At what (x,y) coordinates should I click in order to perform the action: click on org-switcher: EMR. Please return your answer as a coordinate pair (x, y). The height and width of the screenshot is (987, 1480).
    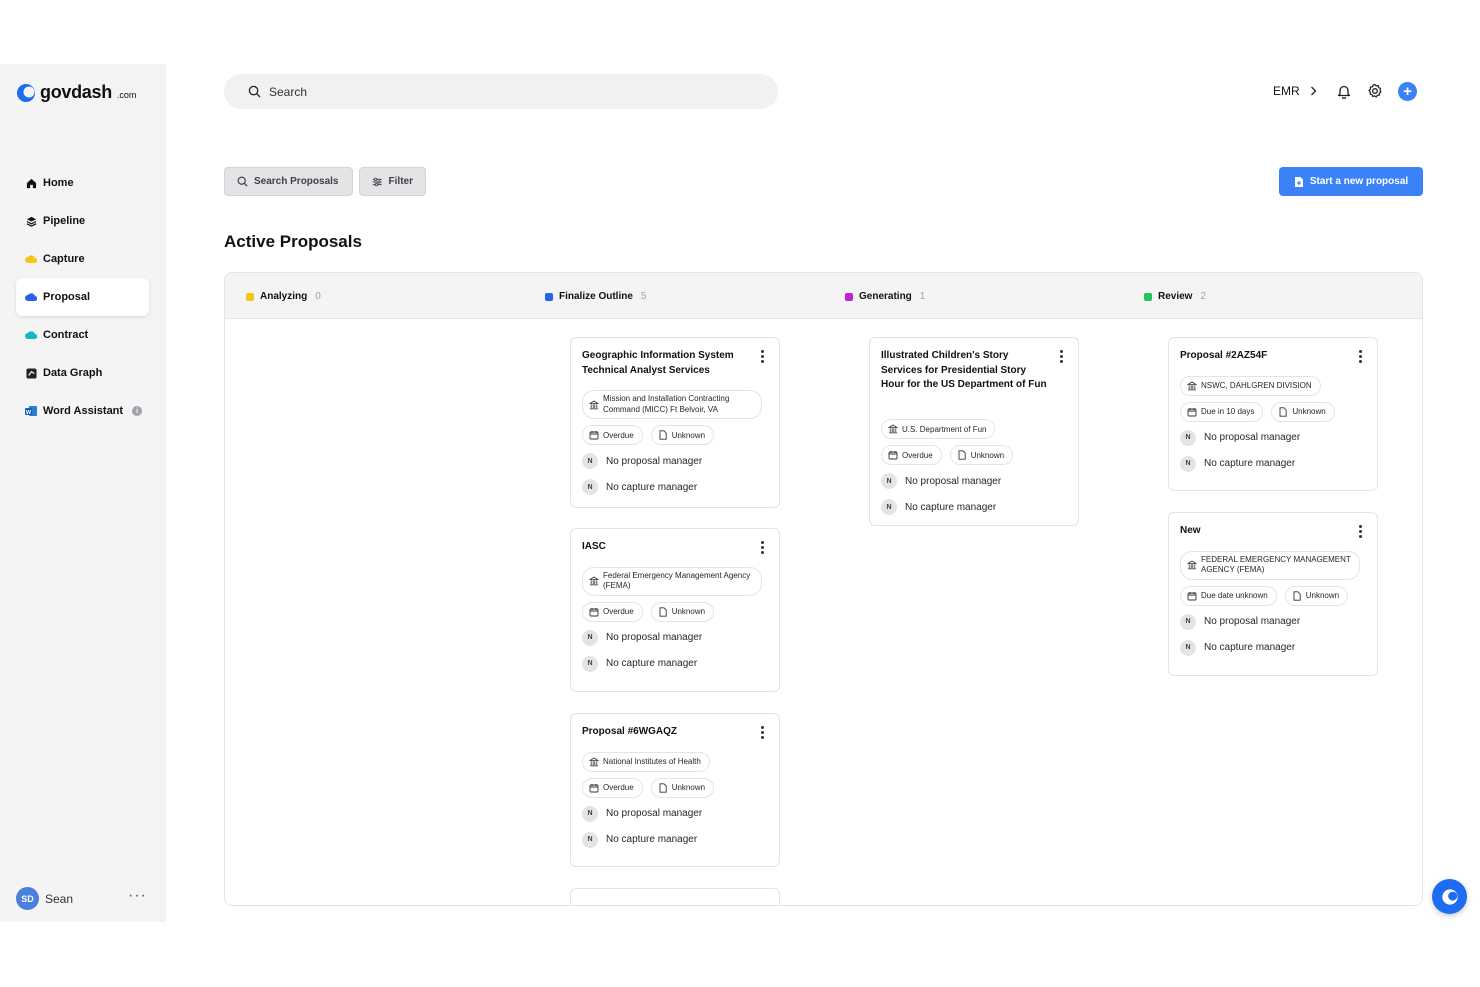
    Looking at the image, I should click on (1295, 91).